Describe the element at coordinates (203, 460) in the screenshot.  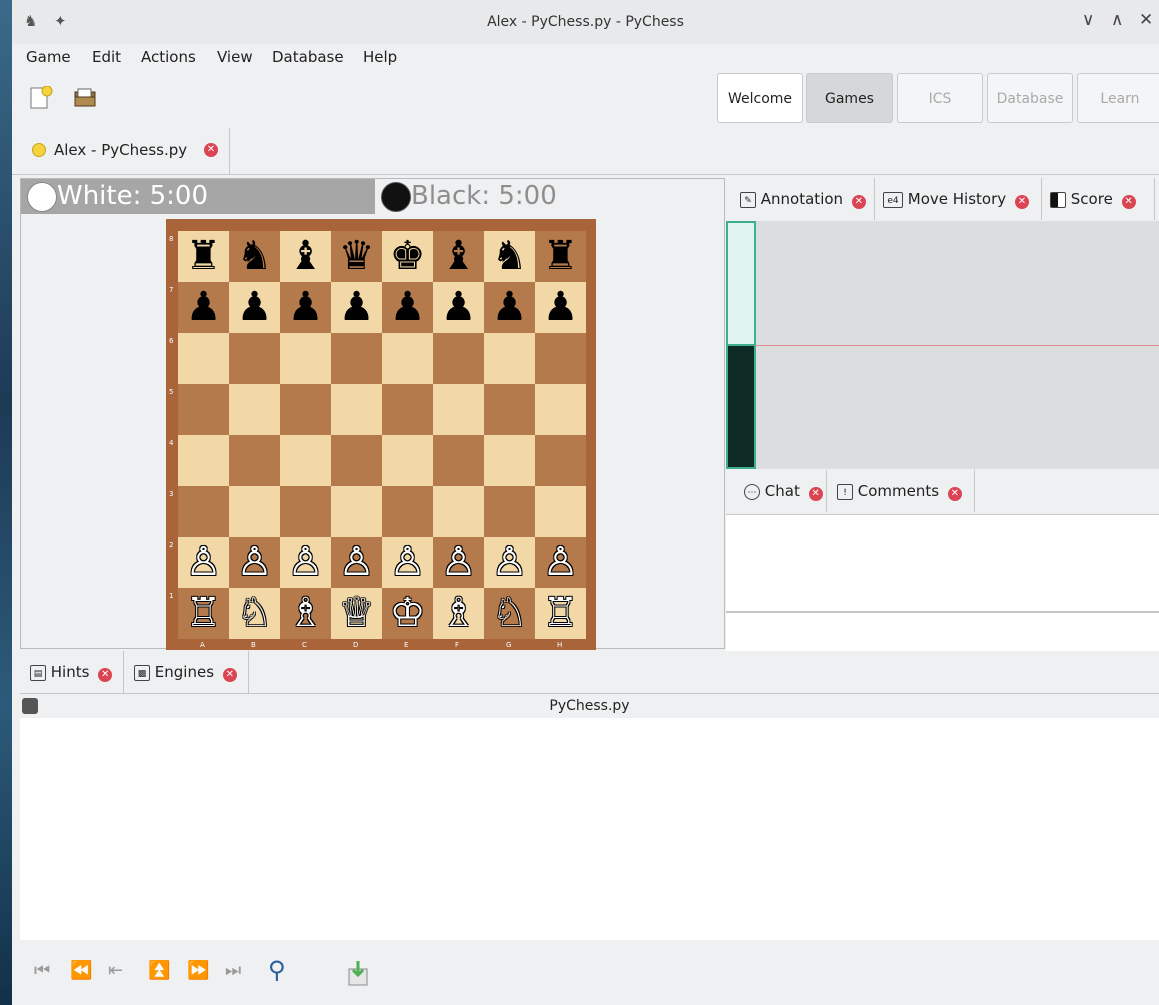
I see `square-a4` at that location.